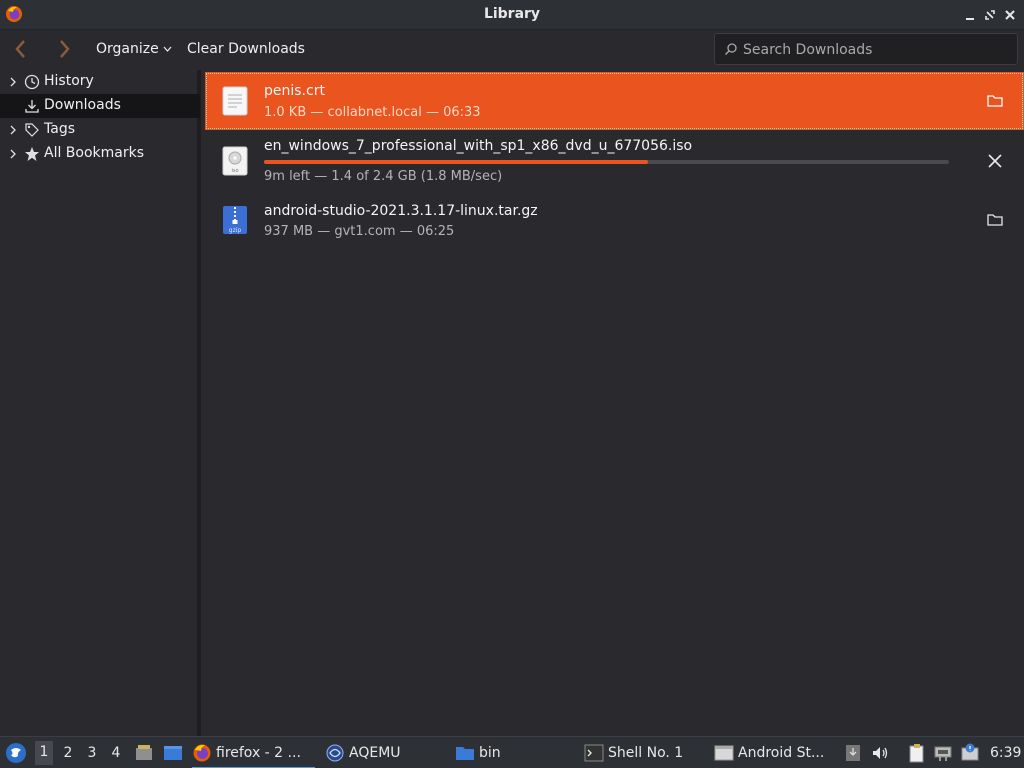 The image size is (1024, 768). I want to click on workspace-2: 2, so click(68, 753).